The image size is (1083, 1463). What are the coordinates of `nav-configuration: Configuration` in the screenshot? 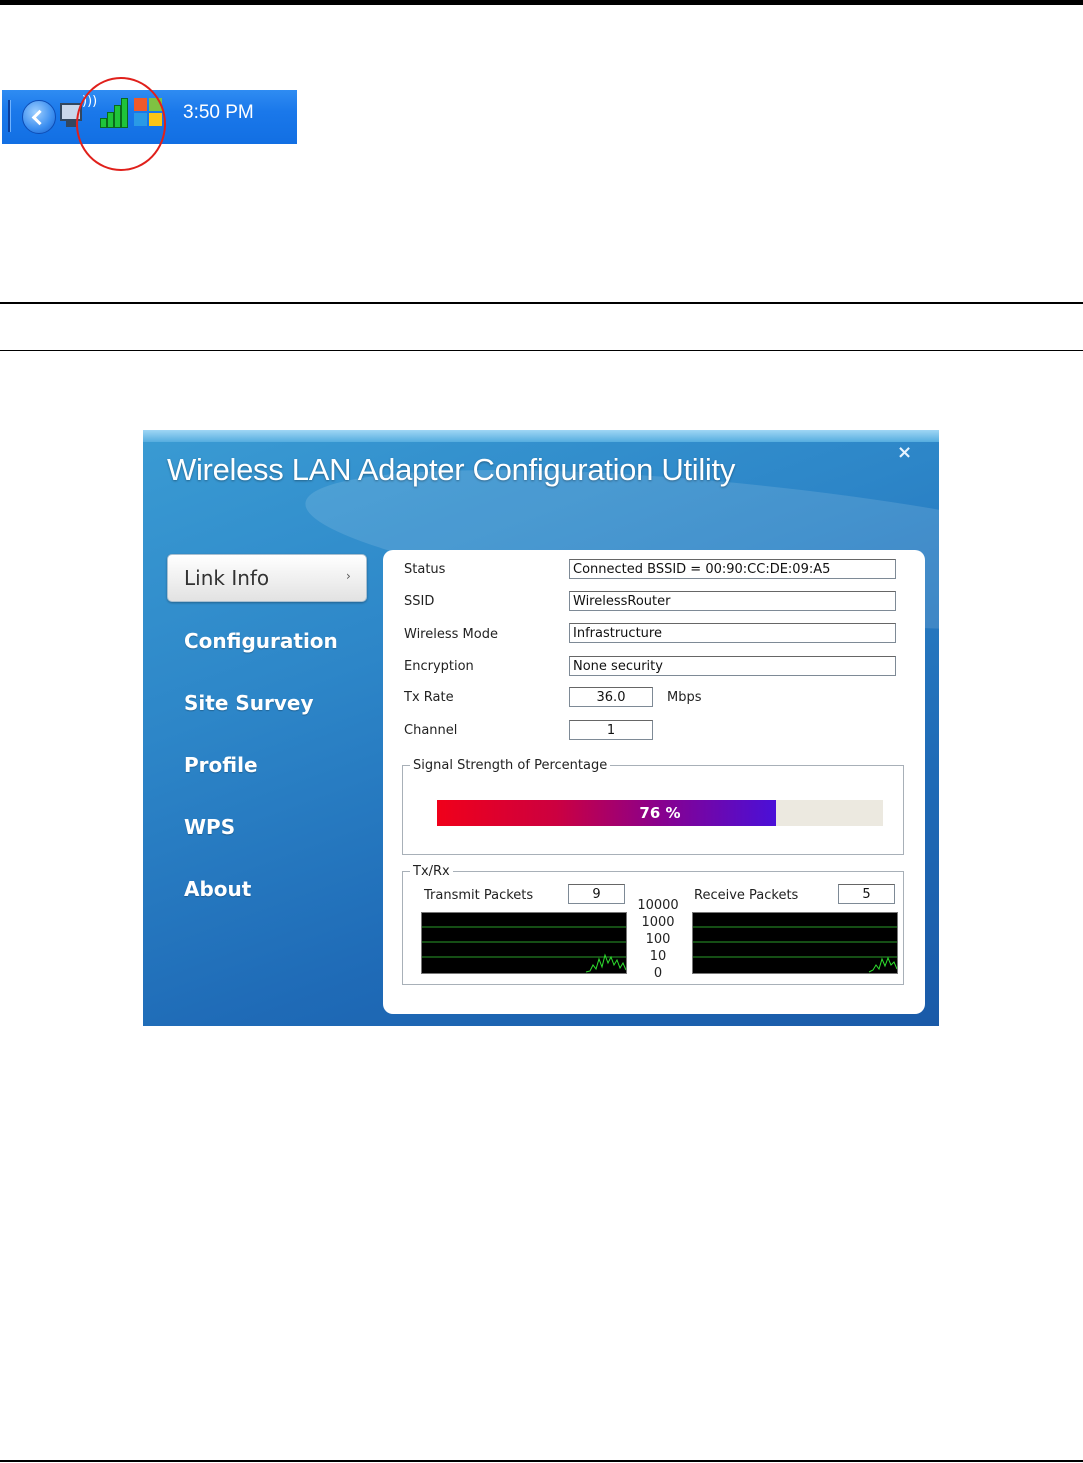 It's located at (261, 641).